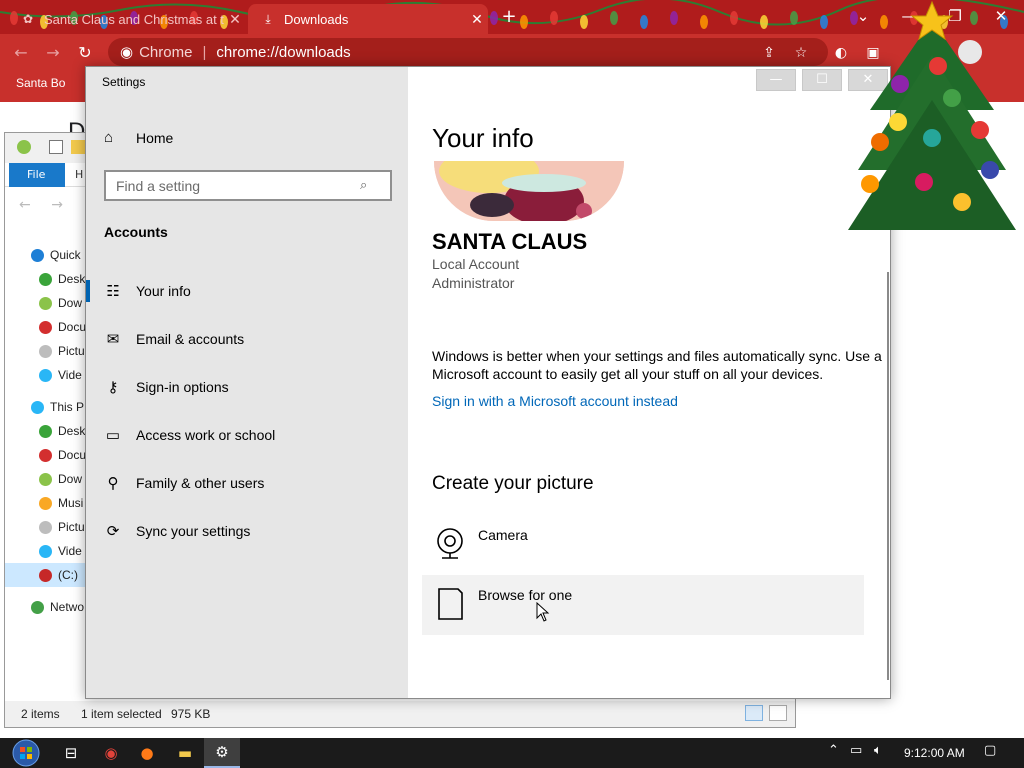  What do you see at coordinates (155, 137) in the screenshot?
I see `home-label: Home` at bounding box center [155, 137].